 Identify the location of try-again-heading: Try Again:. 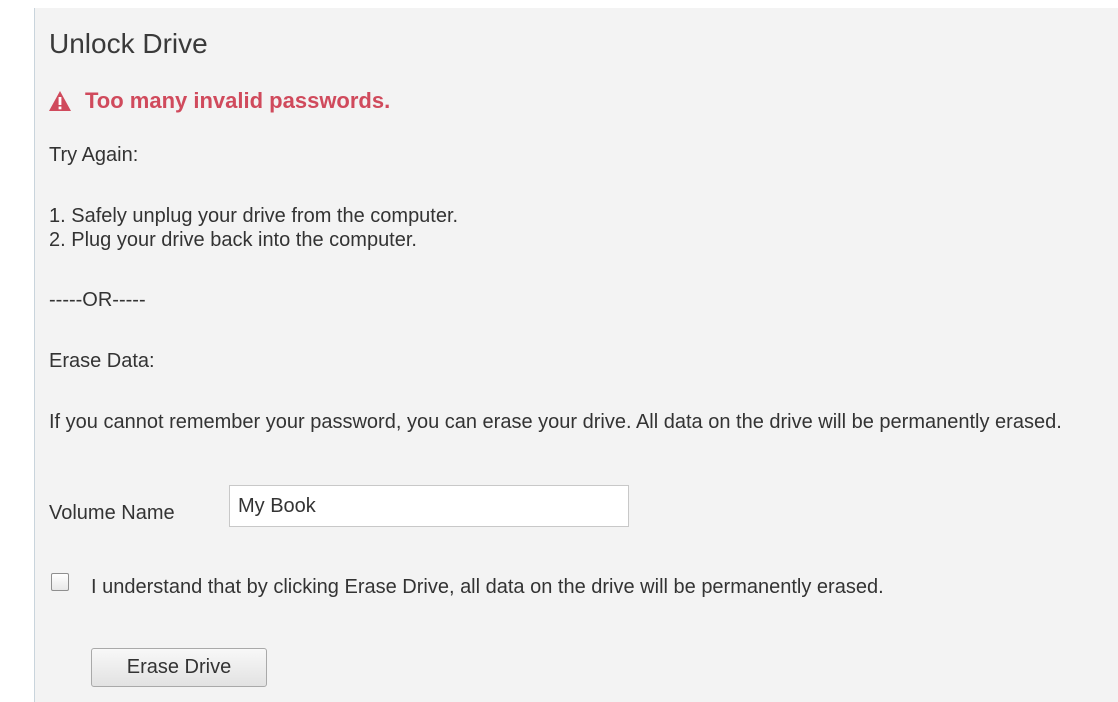
(94, 155).